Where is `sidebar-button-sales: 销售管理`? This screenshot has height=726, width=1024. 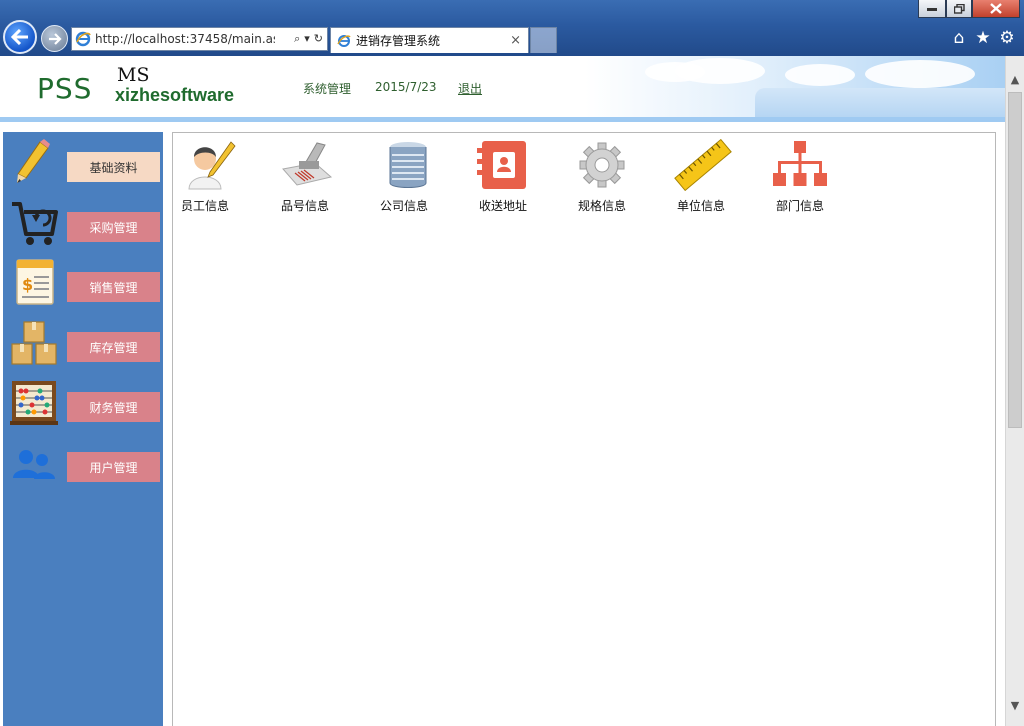 sidebar-button-sales: 销售管理 is located at coordinates (113, 287).